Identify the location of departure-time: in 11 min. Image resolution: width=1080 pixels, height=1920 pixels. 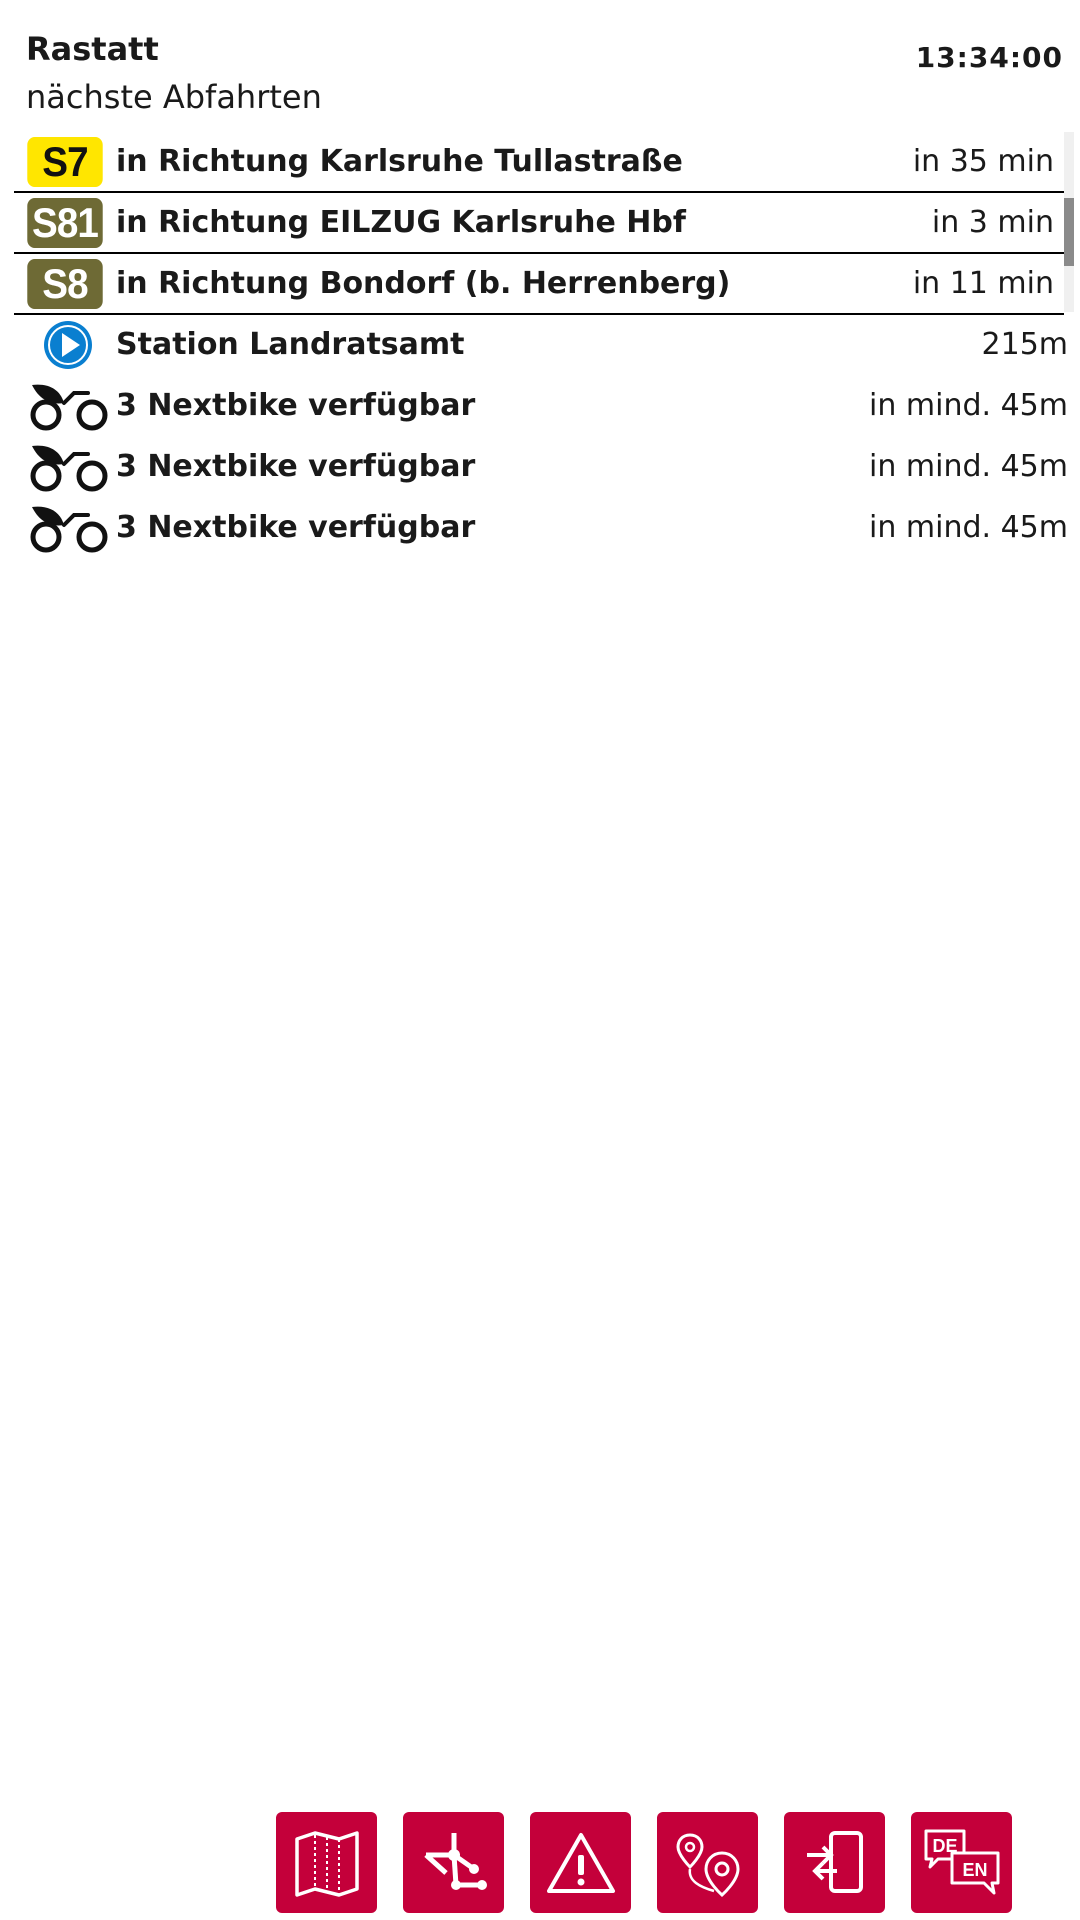
(983, 283).